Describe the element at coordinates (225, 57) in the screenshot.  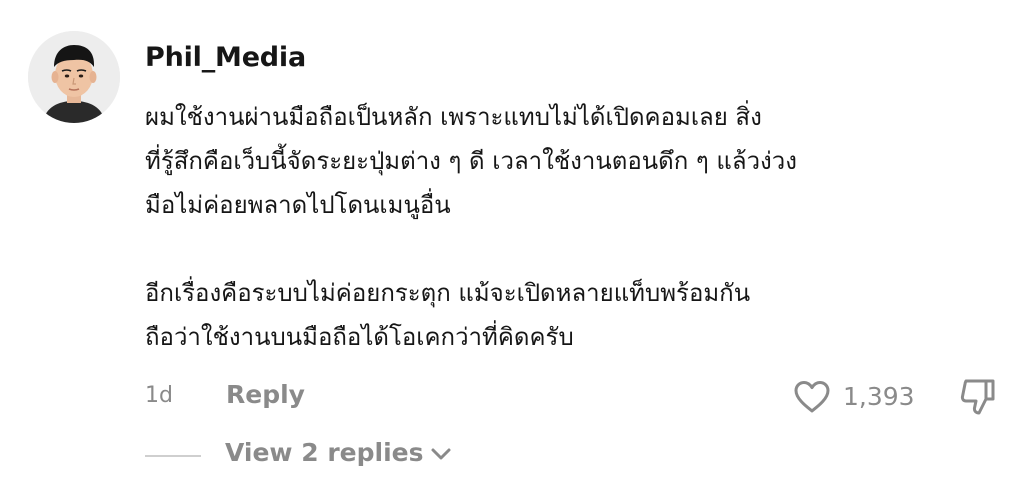
I see `comment-username: Phil_Media` at that location.